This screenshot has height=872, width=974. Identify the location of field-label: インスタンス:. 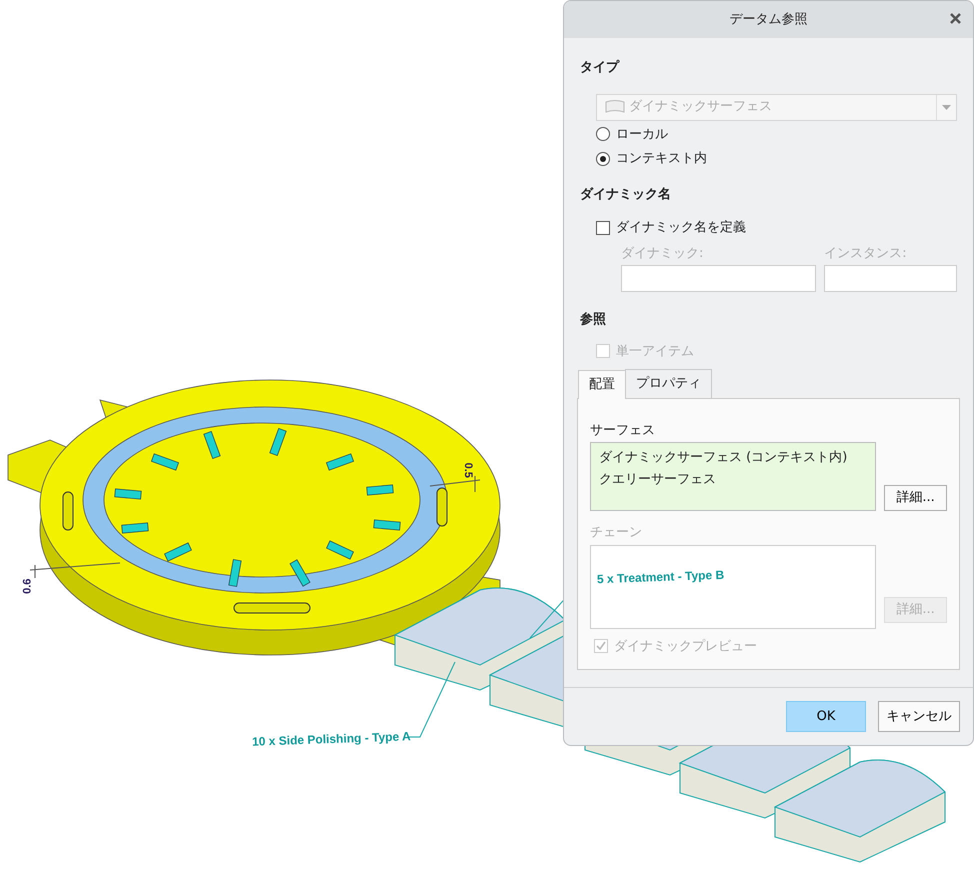
(866, 253).